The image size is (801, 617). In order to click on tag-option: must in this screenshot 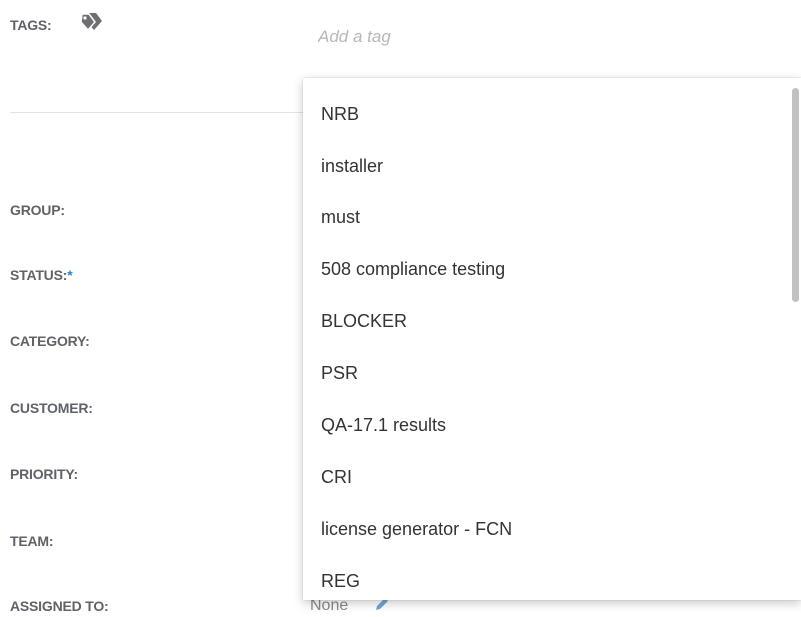, I will do `click(340, 217)`.